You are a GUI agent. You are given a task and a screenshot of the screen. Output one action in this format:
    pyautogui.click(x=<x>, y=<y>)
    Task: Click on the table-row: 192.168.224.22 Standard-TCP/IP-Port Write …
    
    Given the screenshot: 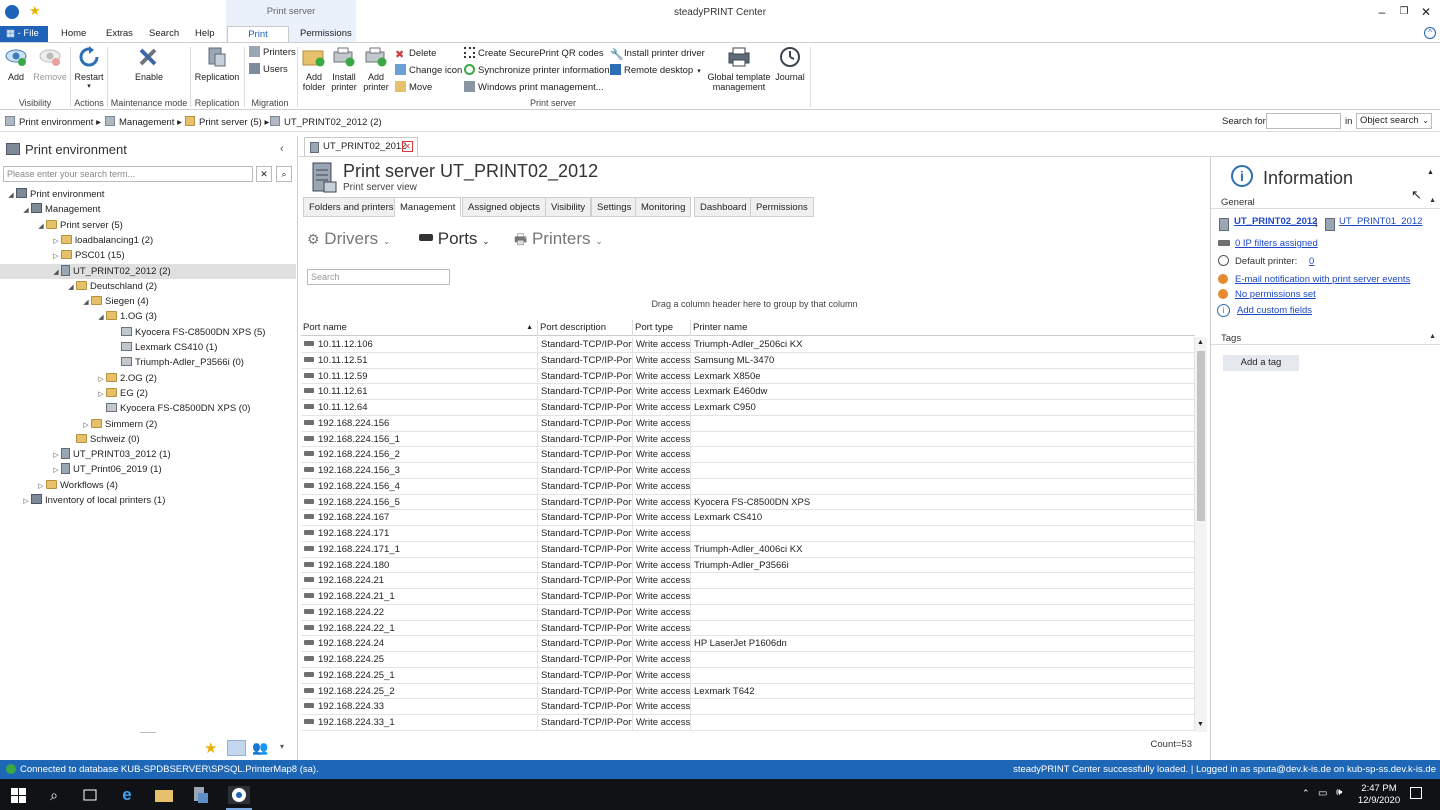 What is the action you would take?
    pyautogui.click(x=748, y=612)
    